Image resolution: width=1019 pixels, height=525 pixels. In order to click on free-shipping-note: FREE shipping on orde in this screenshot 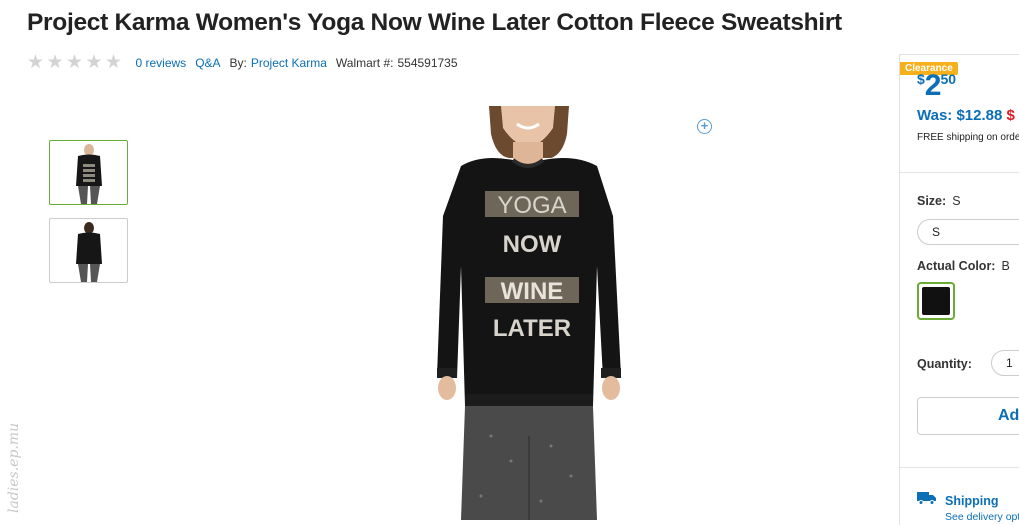, I will do `click(968, 137)`.